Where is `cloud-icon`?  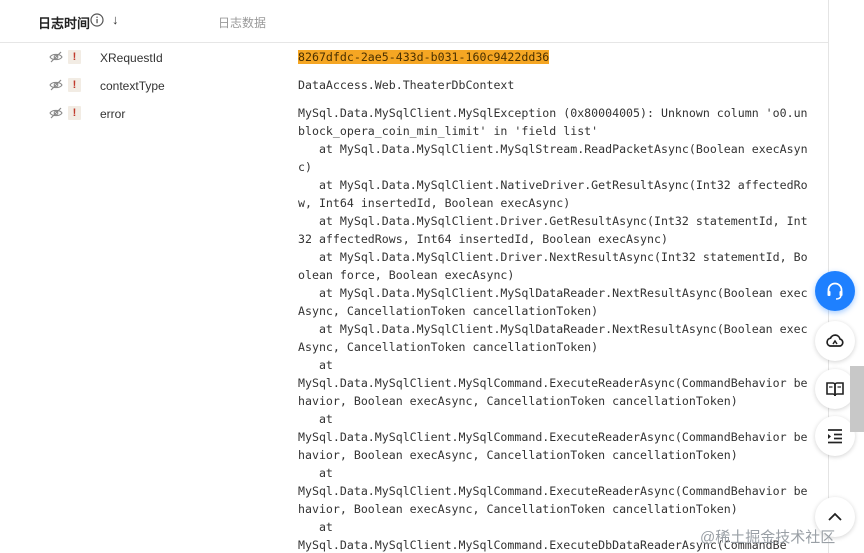
cloud-icon is located at coordinates (835, 340).